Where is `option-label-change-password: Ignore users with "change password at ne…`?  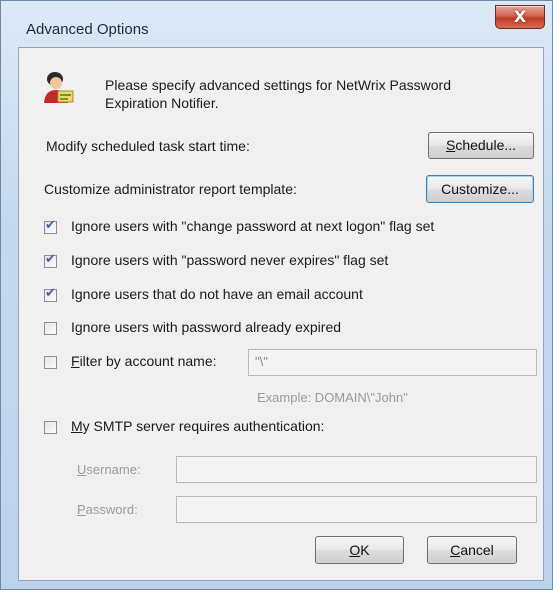 option-label-change-password: Ignore users with "change password at ne… is located at coordinates (252, 226).